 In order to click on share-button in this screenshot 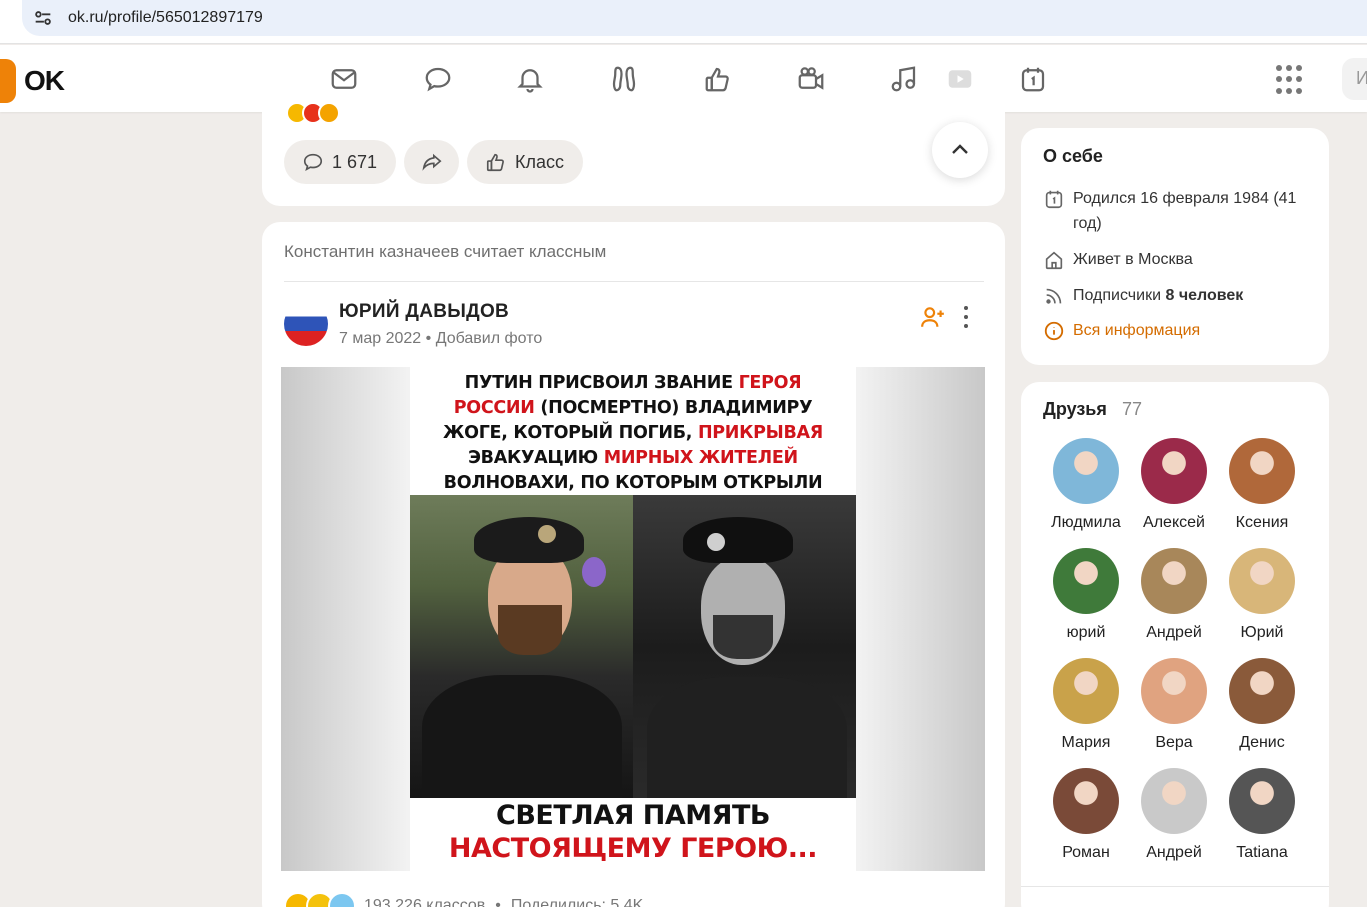, I will do `click(431, 162)`.